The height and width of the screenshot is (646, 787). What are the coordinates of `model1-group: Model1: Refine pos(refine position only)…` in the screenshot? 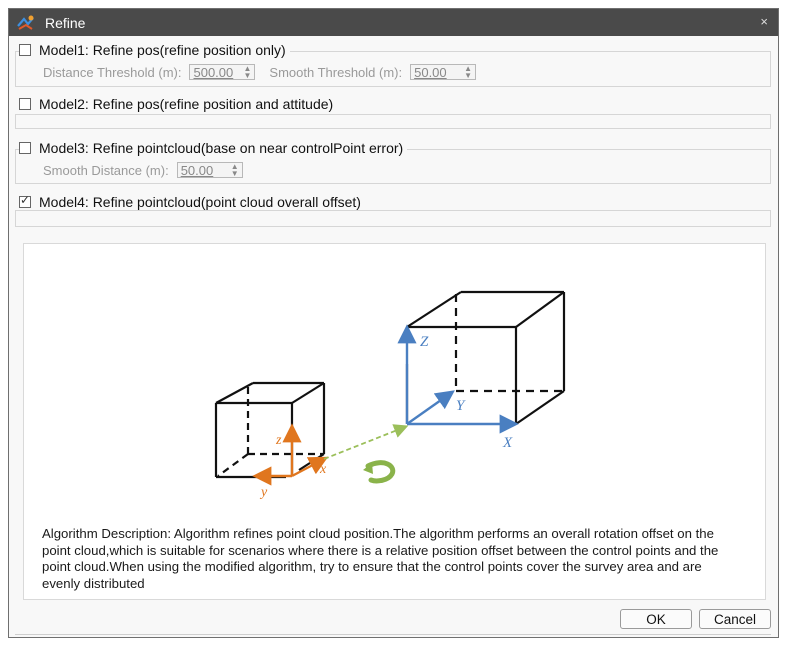 It's located at (393, 64).